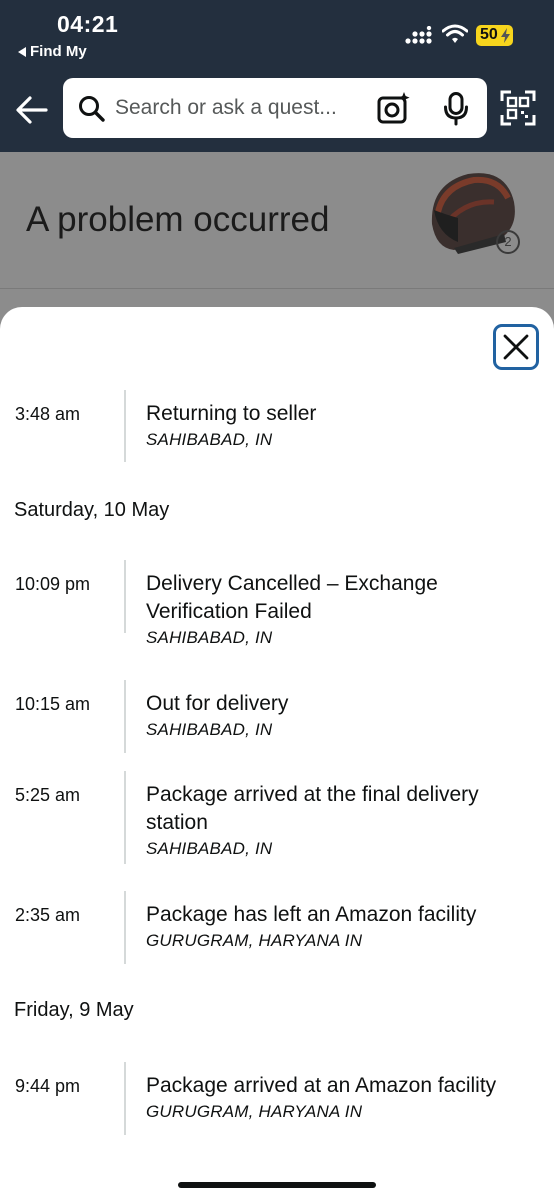 The image size is (554, 1200). I want to click on top-bar: 04:21 Find My 50, so click(277, 76).